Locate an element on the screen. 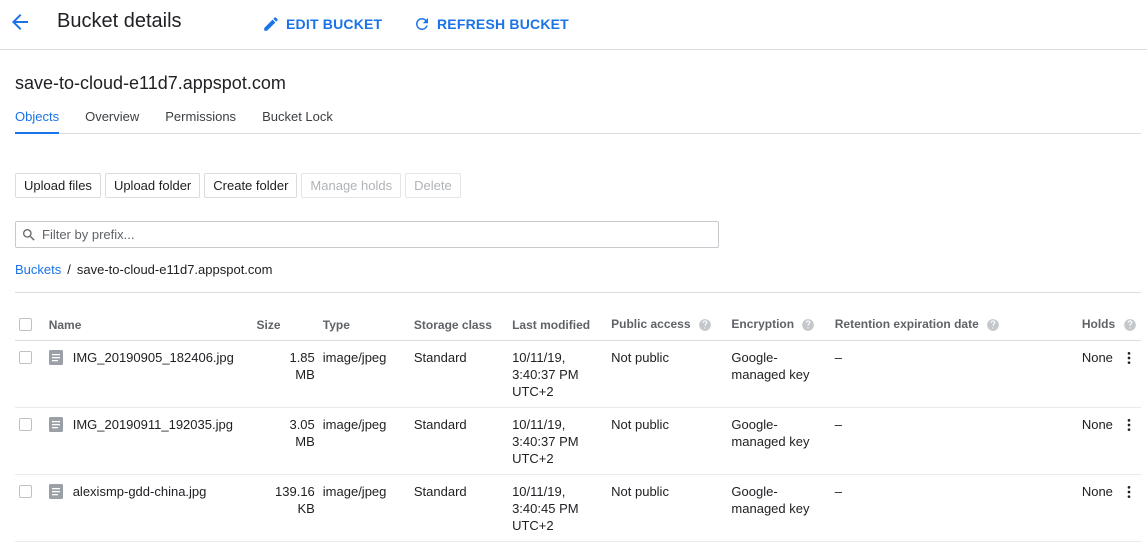 This screenshot has height=547, width=1147. refresh-bucket-label: REFRESH BUCKET is located at coordinates (503, 24).